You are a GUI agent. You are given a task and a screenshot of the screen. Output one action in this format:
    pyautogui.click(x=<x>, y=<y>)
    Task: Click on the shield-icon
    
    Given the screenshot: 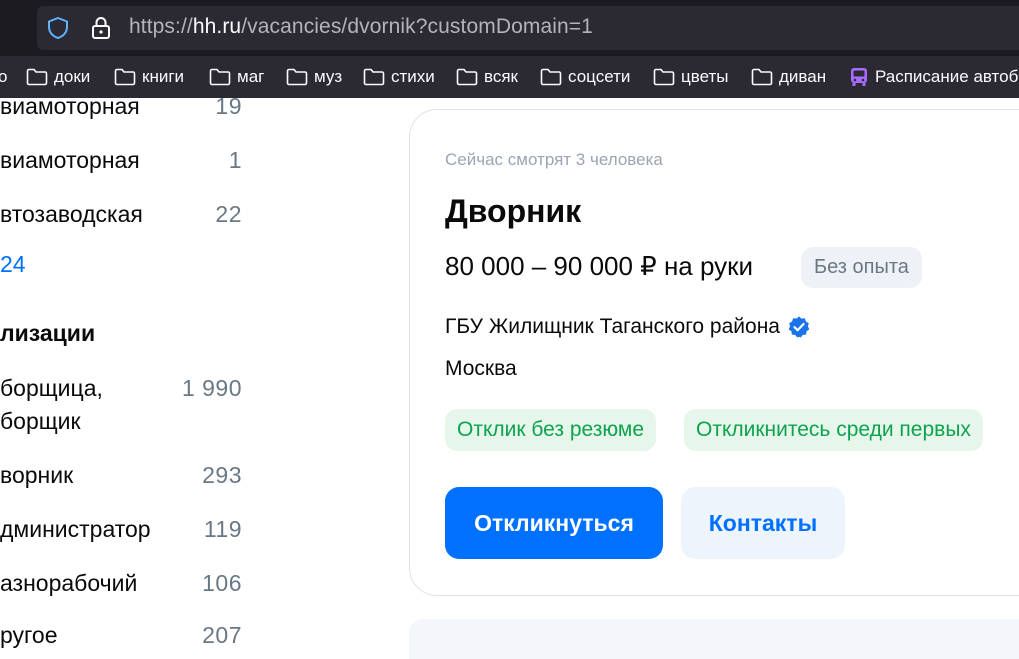 What is the action you would take?
    pyautogui.click(x=58, y=28)
    